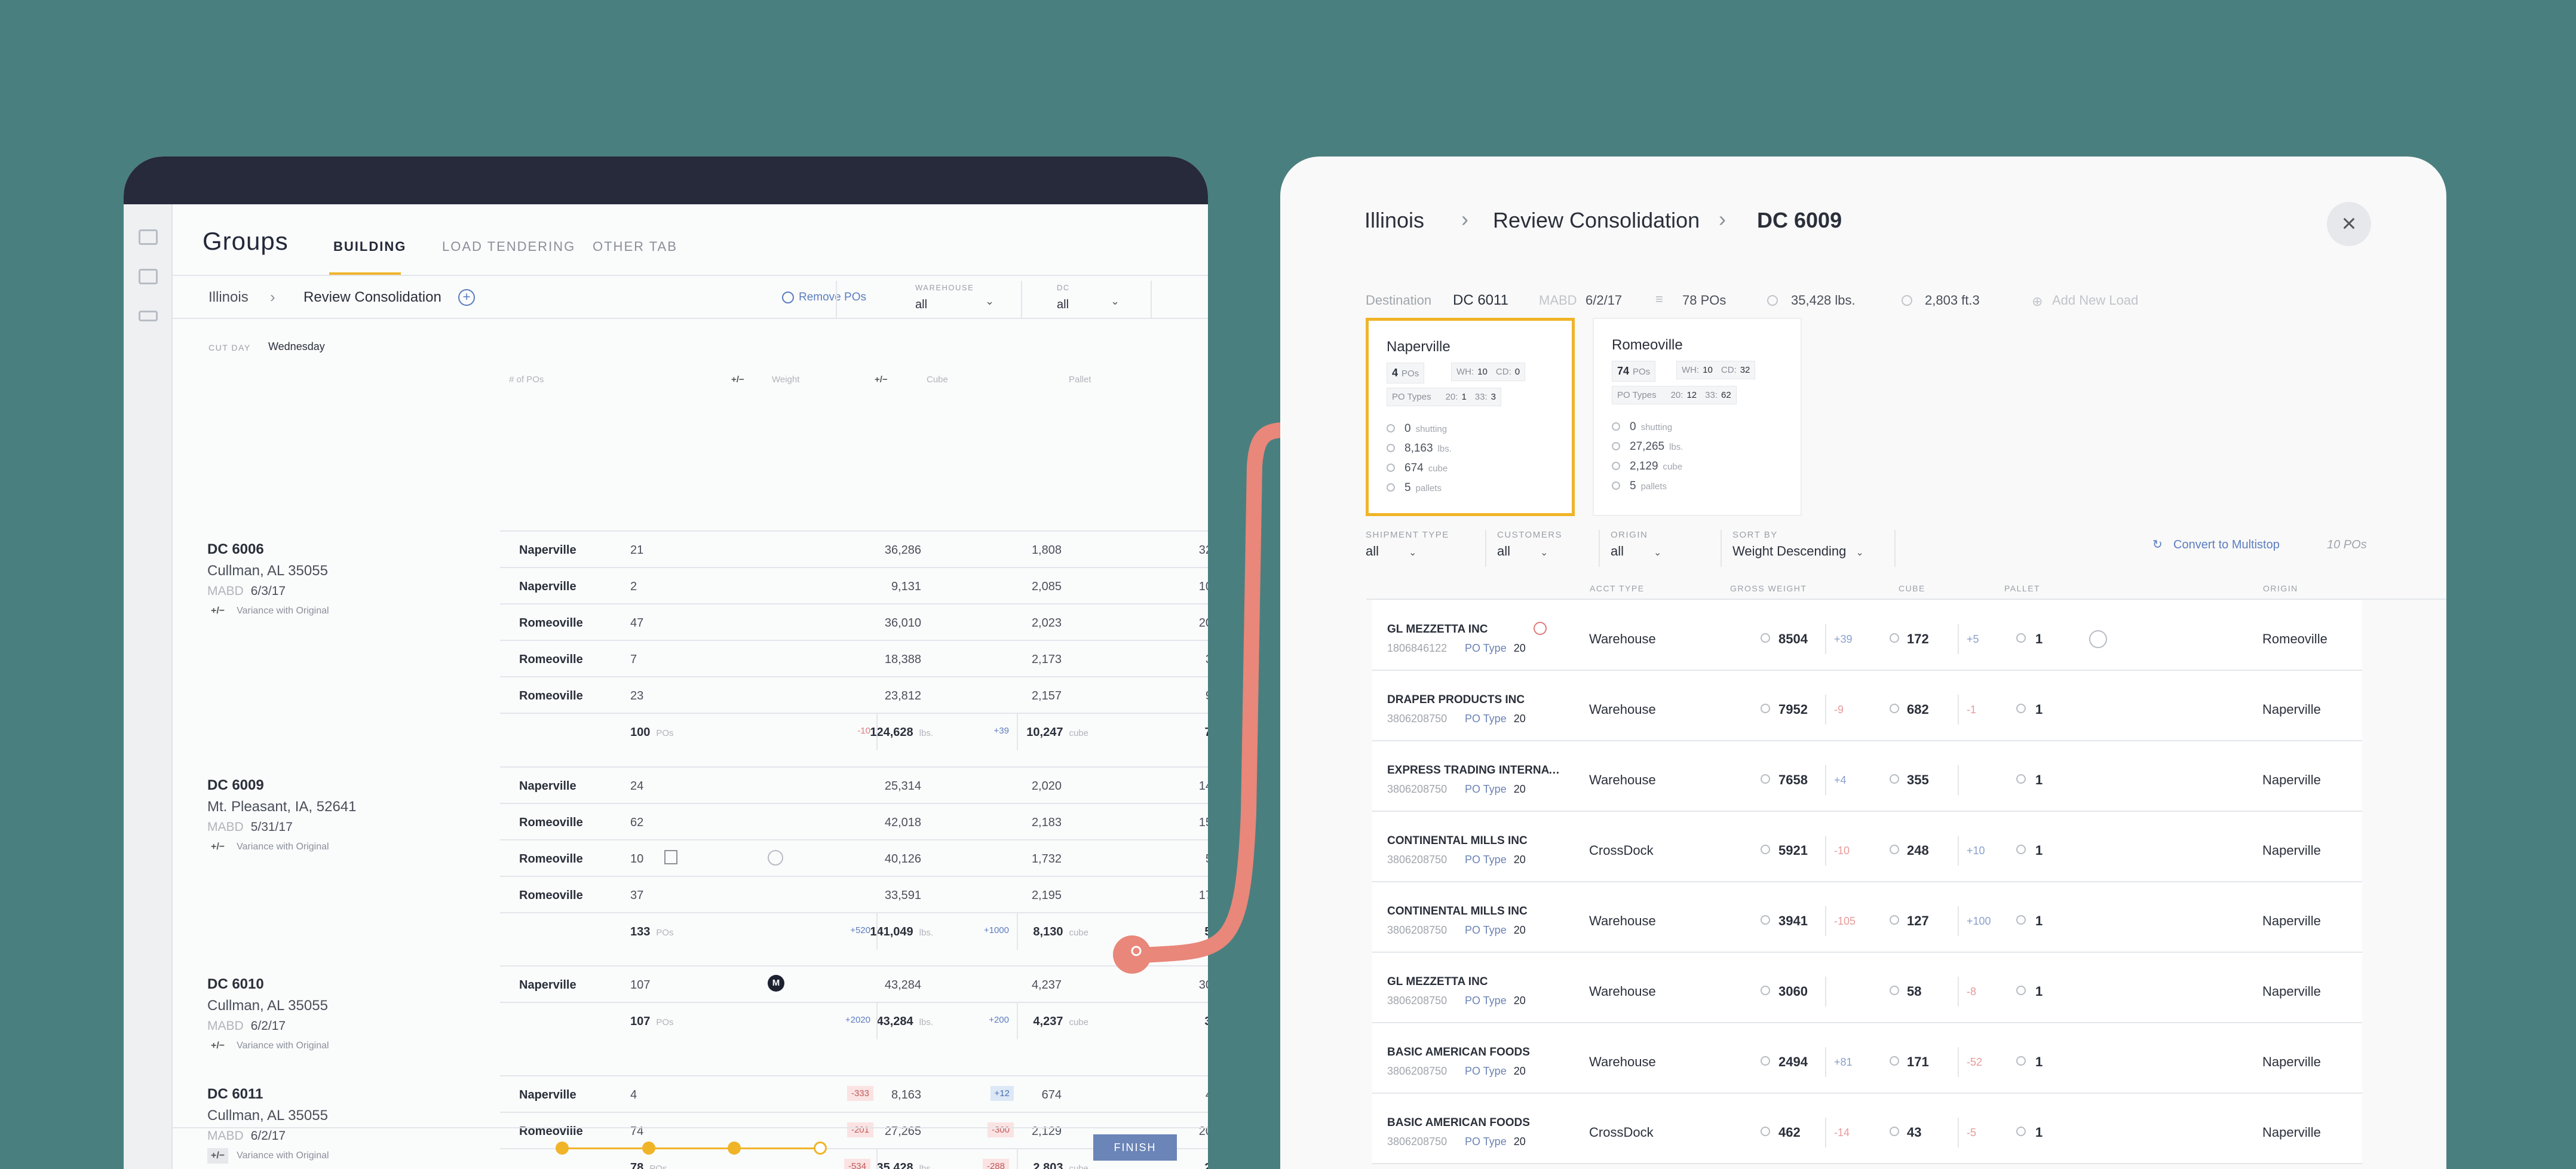 This screenshot has width=2576, height=1169. Describe the element at coordinates (2347, 544) in the screenshot. I see `po-count: 10 POs` at that location.